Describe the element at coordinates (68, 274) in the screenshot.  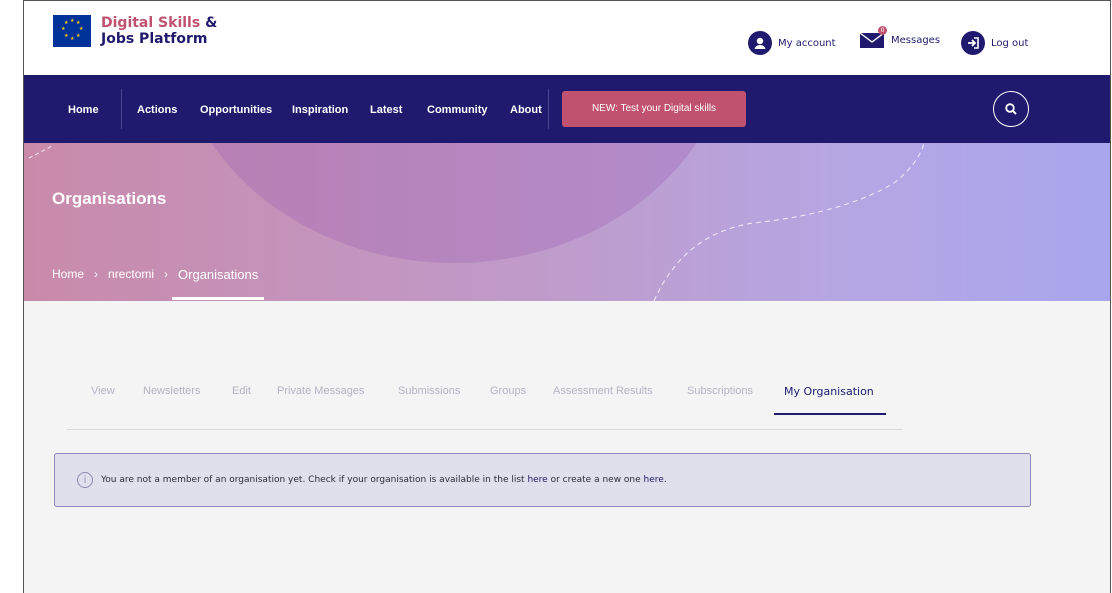
I see `breadcrumb-home: Home` at that location.